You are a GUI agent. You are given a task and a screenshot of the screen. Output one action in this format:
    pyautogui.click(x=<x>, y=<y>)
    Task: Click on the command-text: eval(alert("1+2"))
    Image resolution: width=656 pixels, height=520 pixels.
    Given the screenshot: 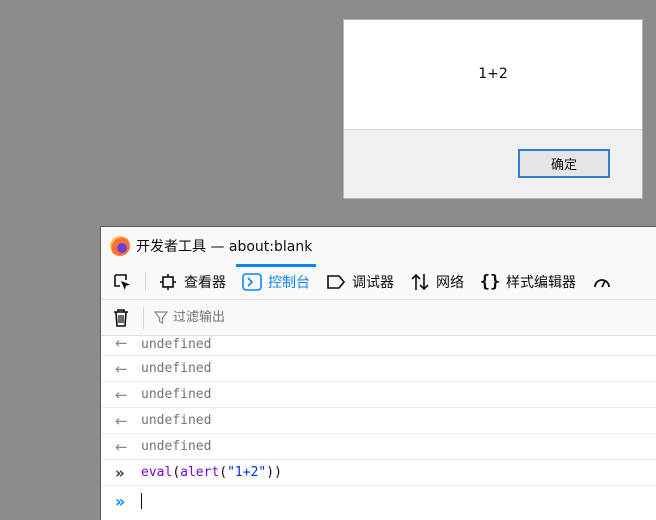 What is the action you would take?
    pyautogui.click(x=211, y=472)
    